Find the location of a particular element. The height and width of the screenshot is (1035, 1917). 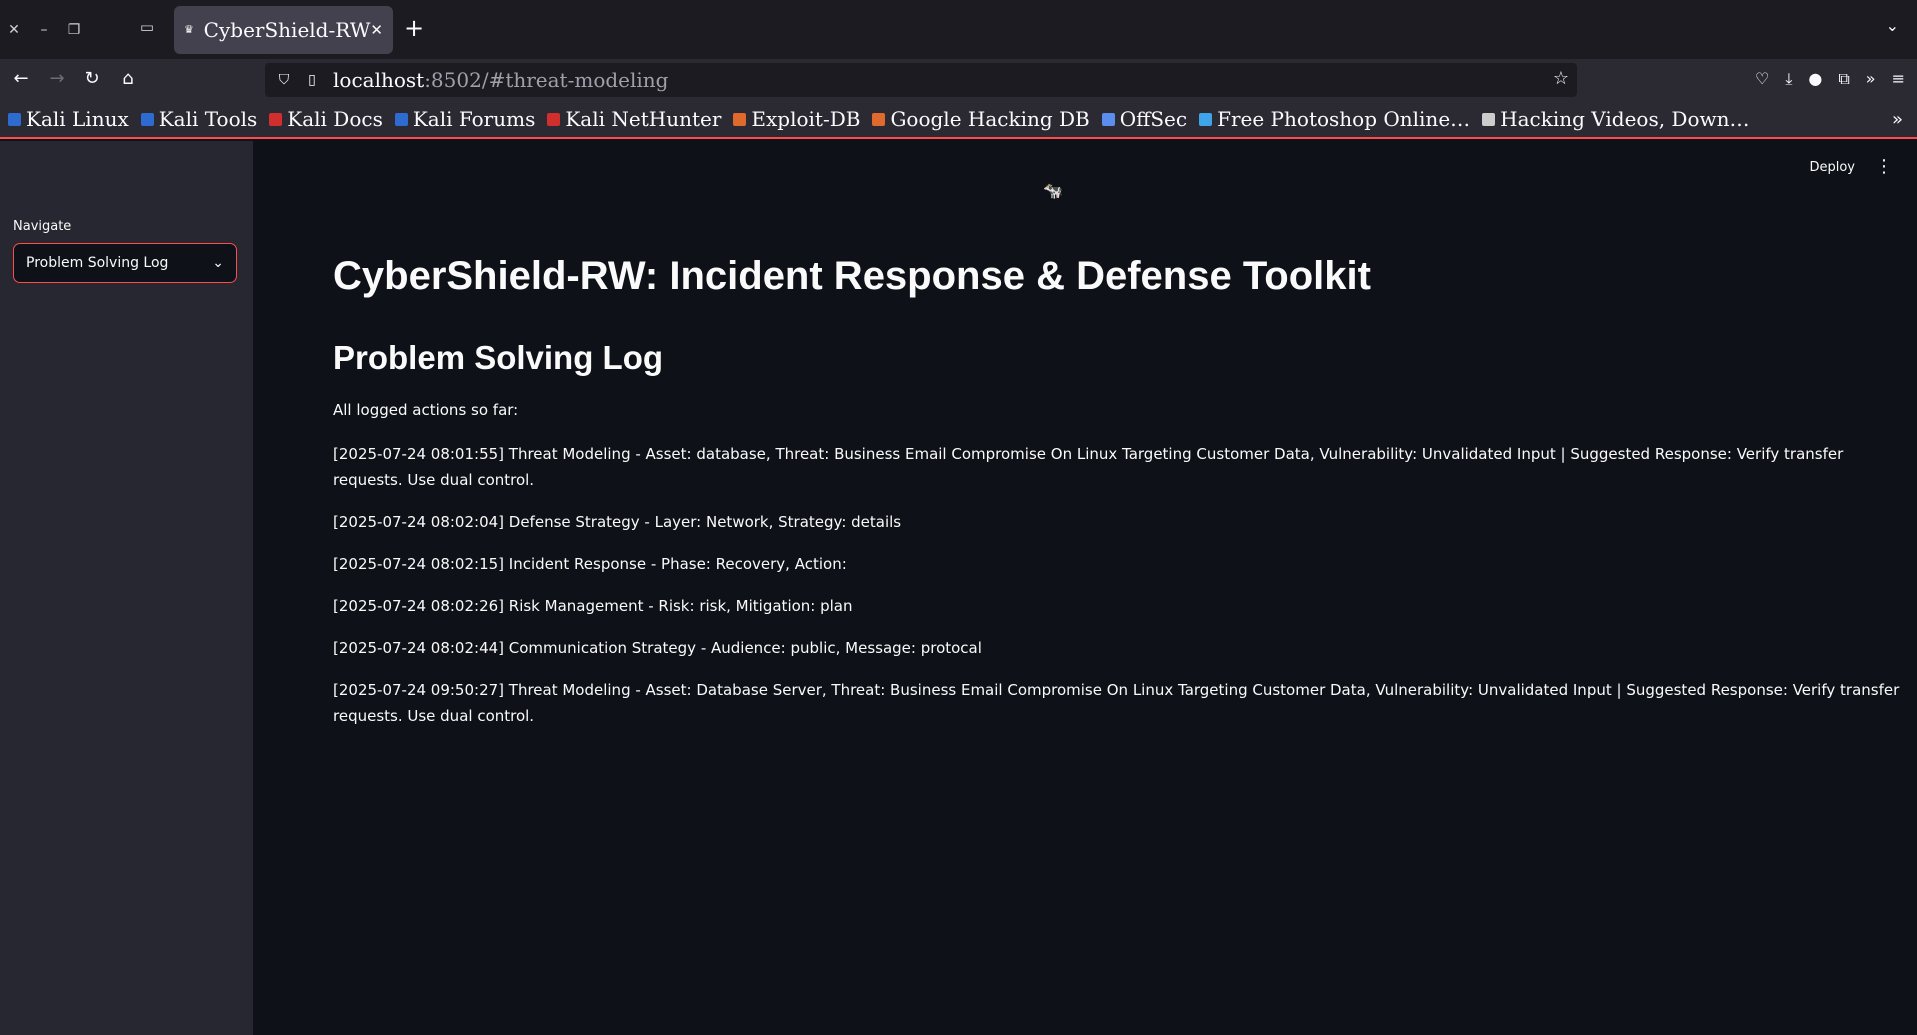

sidebar: Navigate Problem Solving Log ⌄ is located at coordinates (126, 588).